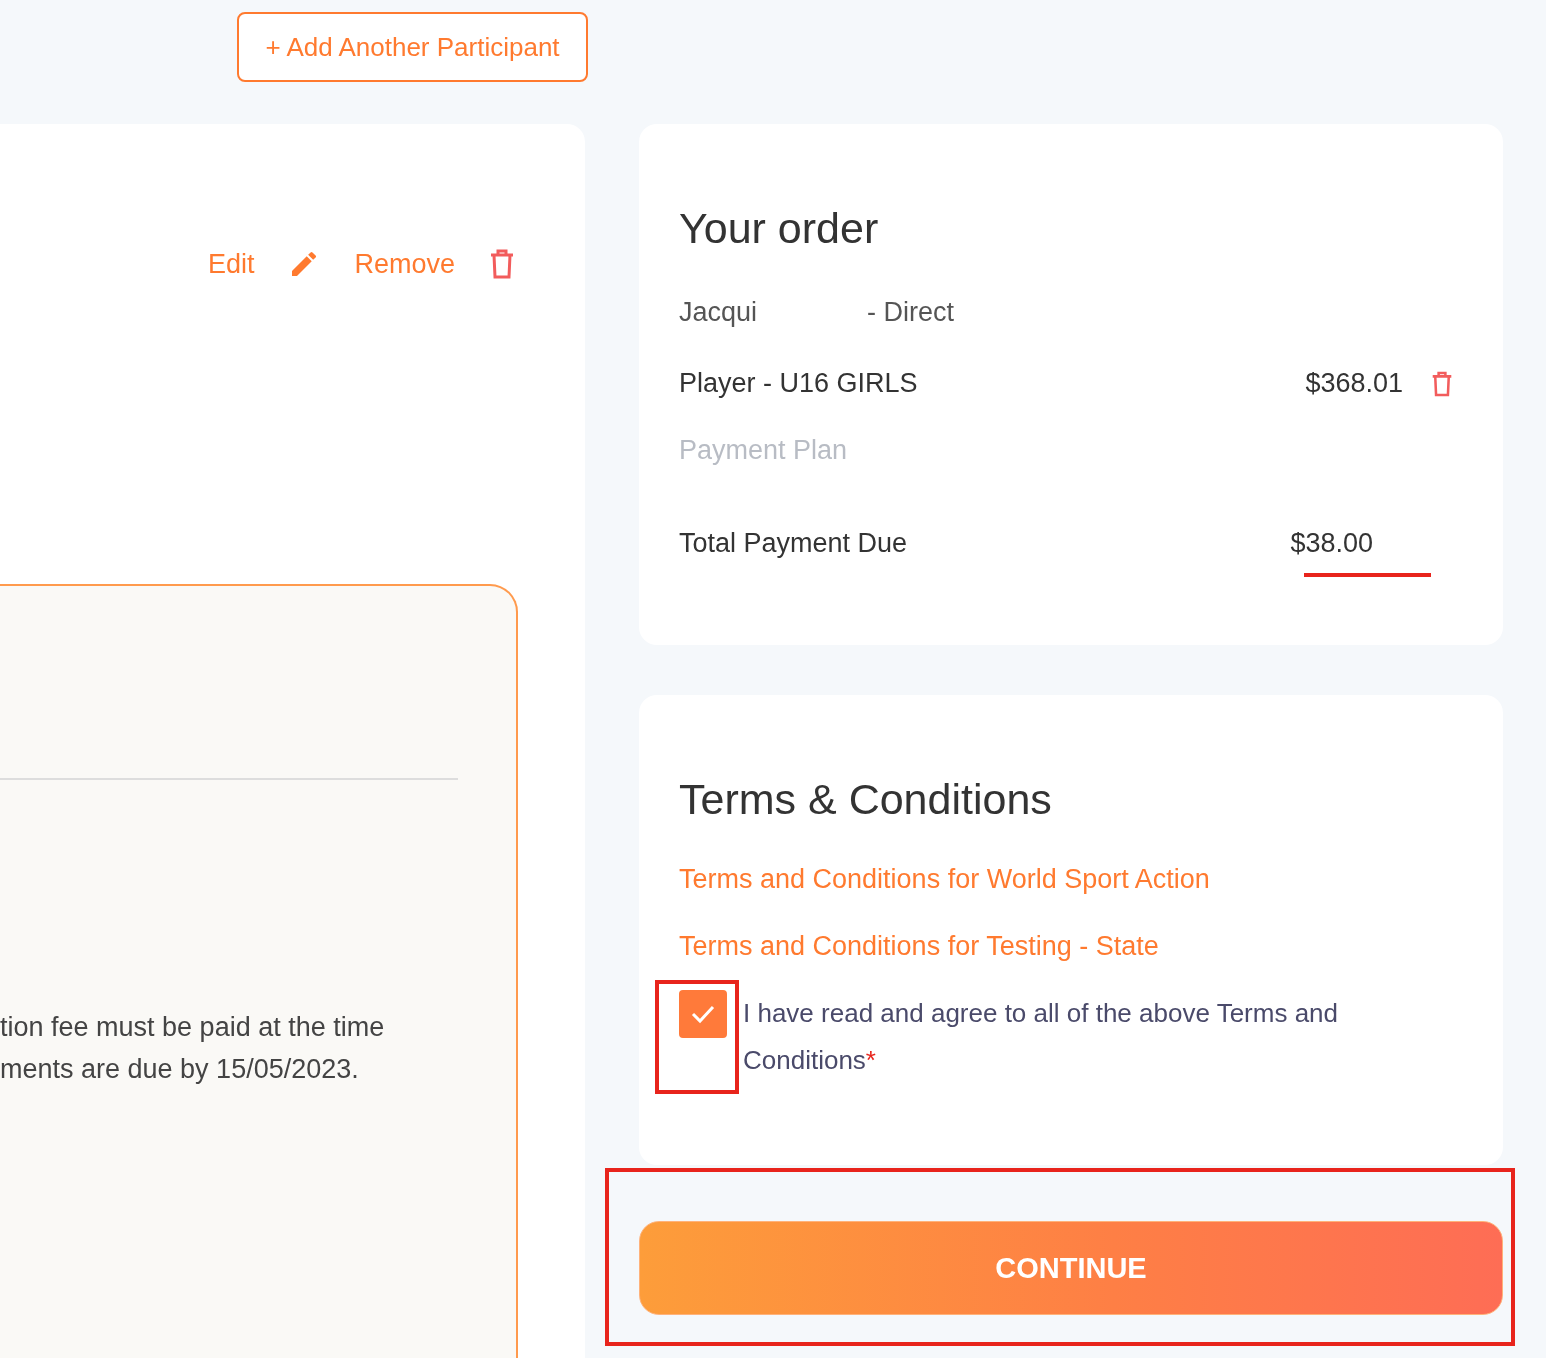 The image size is (1546, 1358). What do you see at coordinates (1041, 1037) in the screenshot?
I see `agree-label: I have read and agree to all of the above Terms and Conditions*` at bounding box center [1041, 1037].